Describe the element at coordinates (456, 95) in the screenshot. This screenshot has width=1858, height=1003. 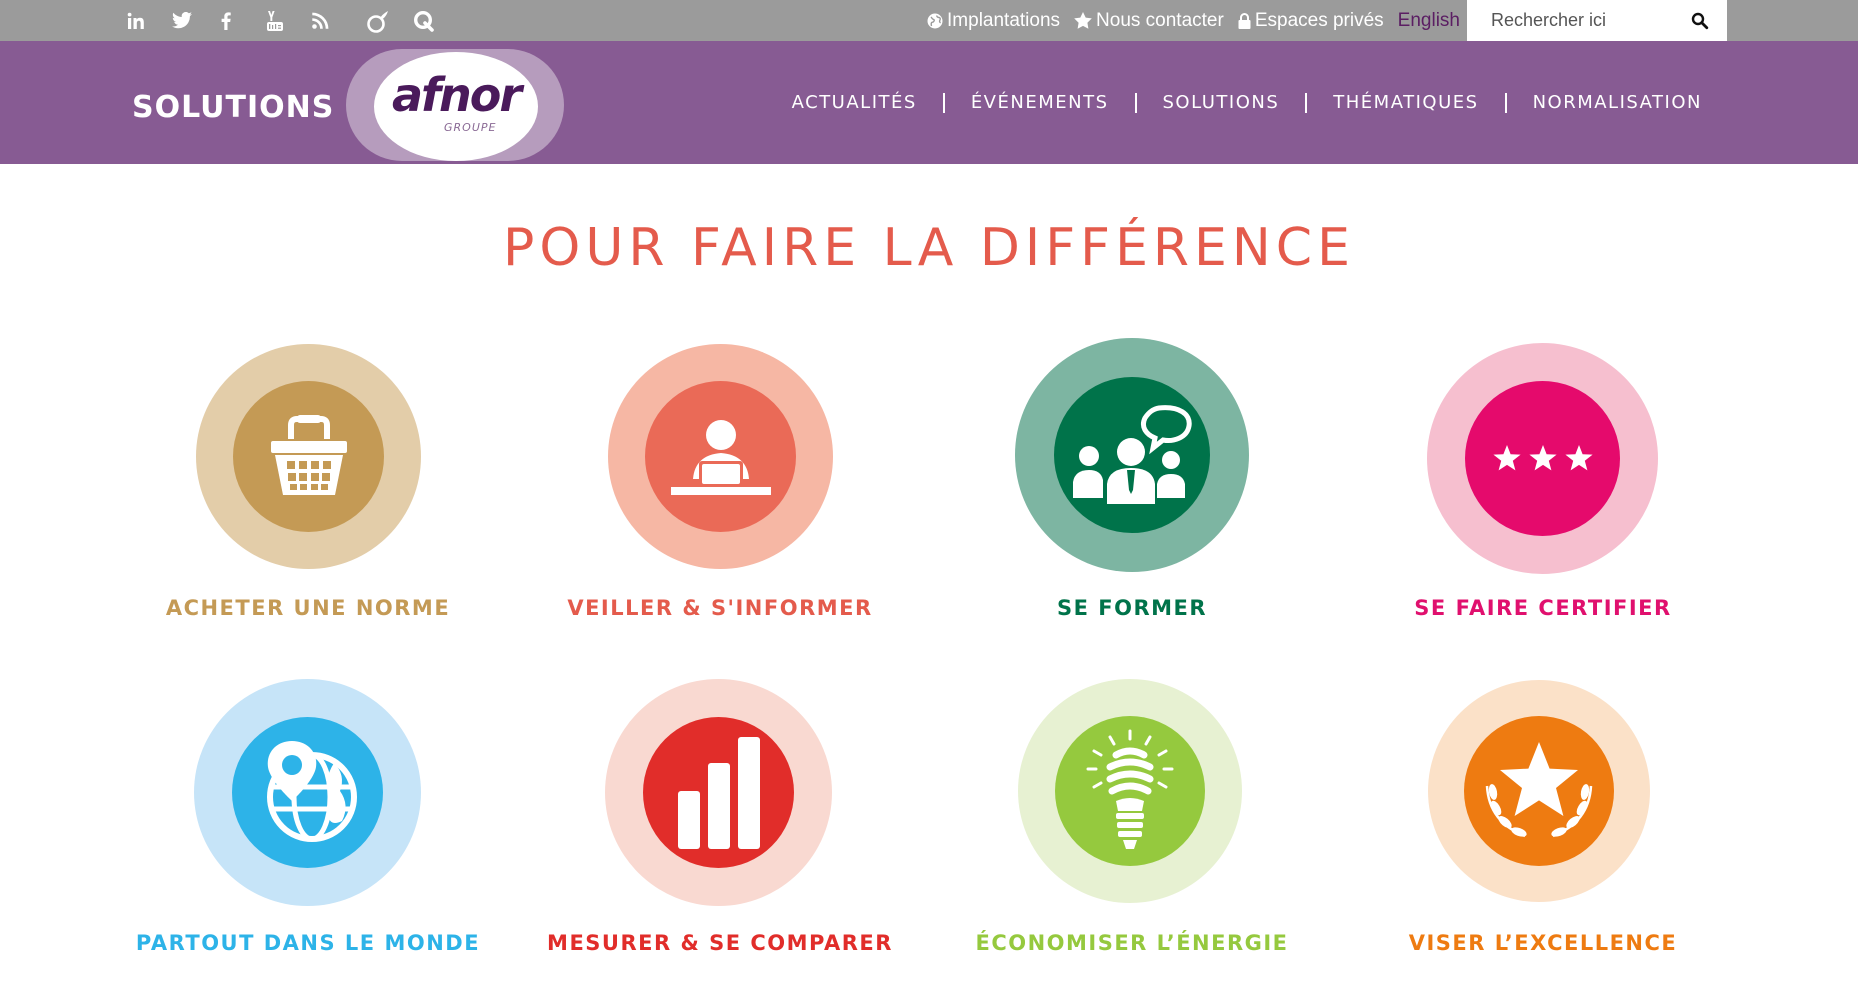
I see `afnor-logo-text: afnor` at that location.